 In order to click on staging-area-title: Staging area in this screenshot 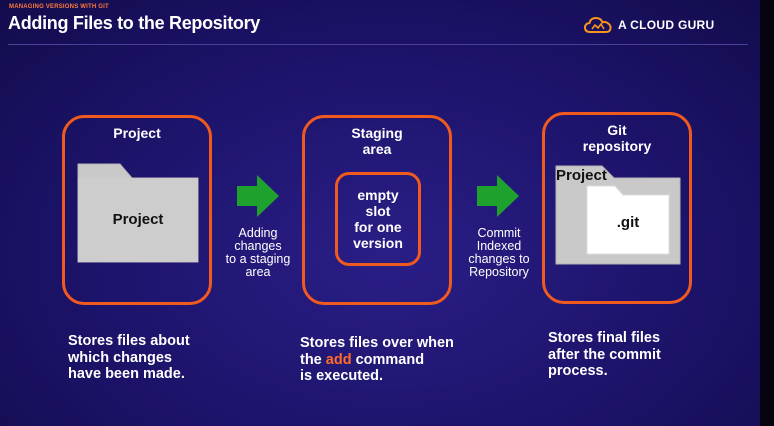, I will do `click(377, 141)`.